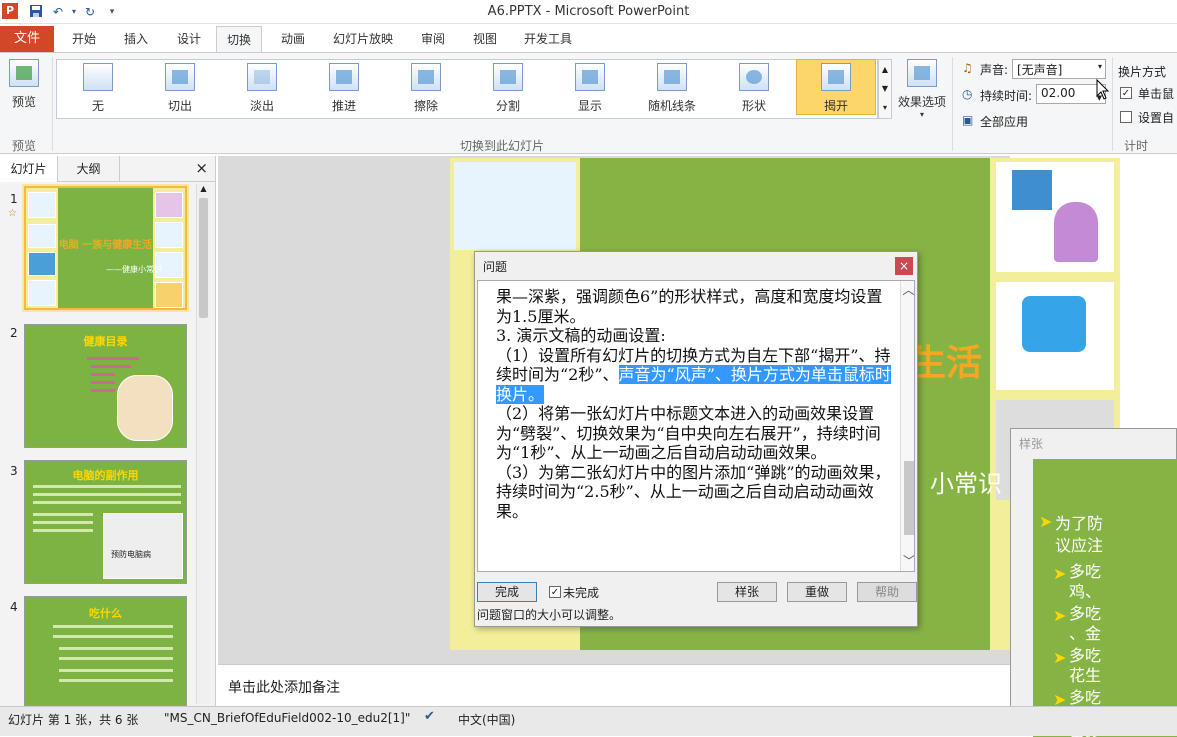  Describe the element at coordinates (907, 426) in the screenshot. I see `dialog-scrollbar: ︿ ﹀` at that location.